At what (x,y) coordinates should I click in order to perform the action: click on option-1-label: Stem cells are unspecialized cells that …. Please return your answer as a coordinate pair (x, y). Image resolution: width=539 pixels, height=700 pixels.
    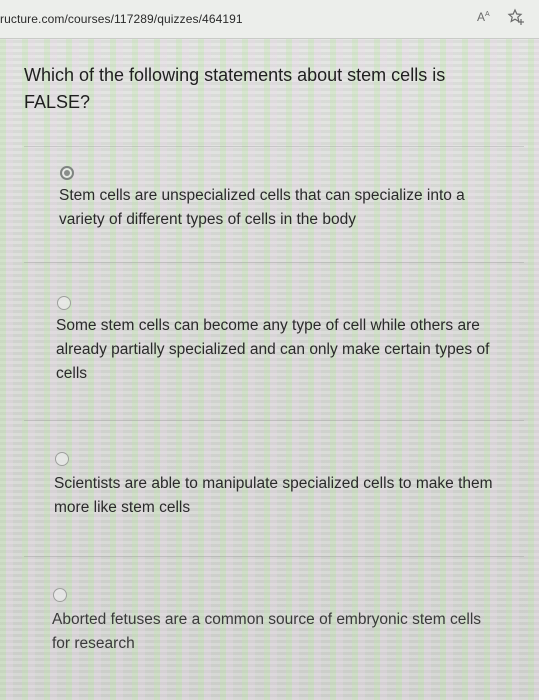
    Looking at the image, I should click on (284, 208).